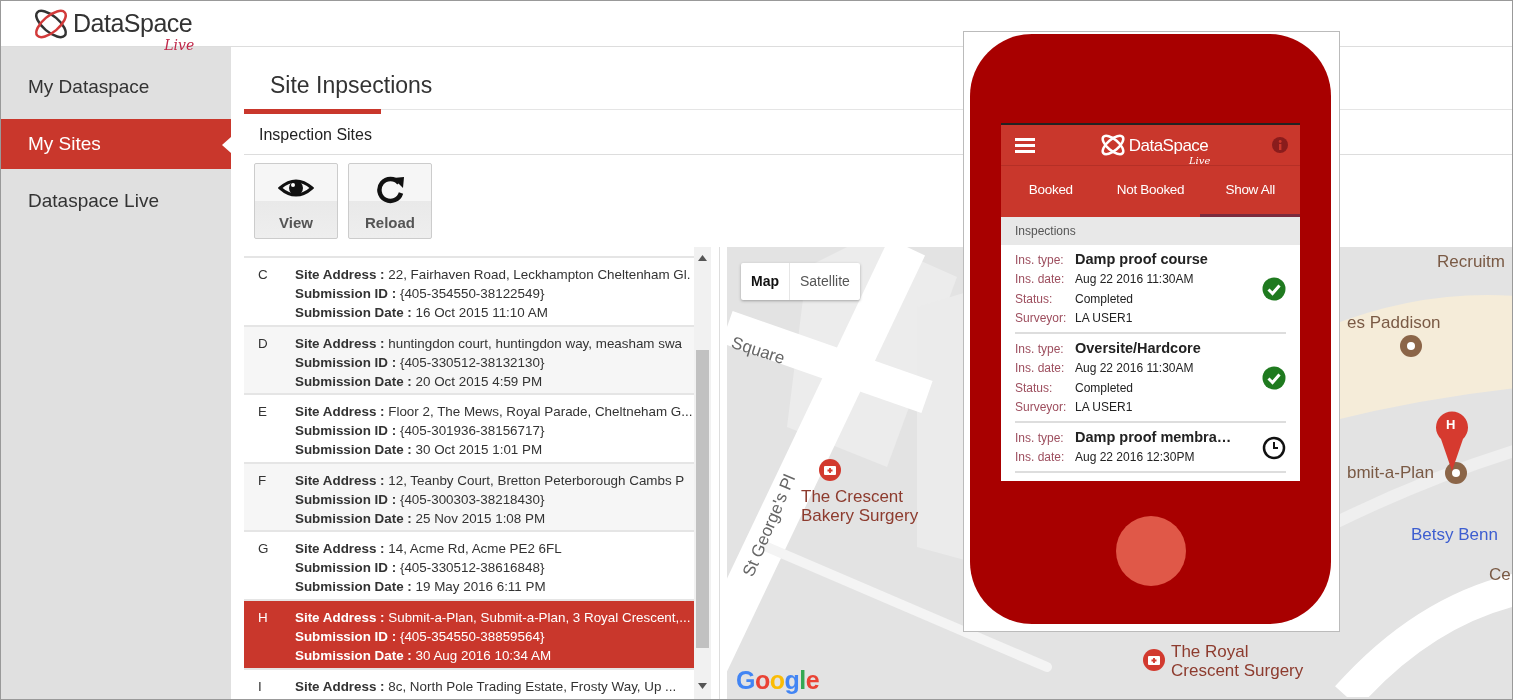 The height and width of the screenshot is (700, 1513). I want to click on view-button: View, so click(296, 201).